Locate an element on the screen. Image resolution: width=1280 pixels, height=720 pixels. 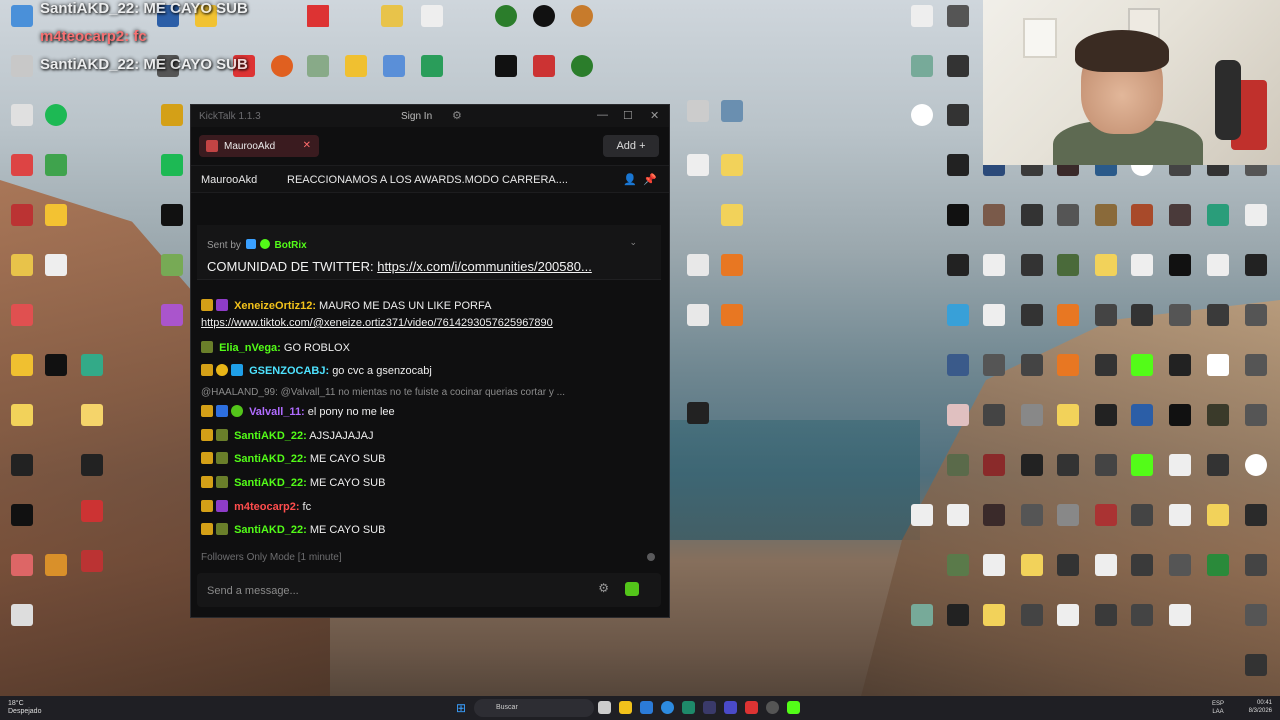
add-channel-button: Add + is located at coordinates (631, 146).